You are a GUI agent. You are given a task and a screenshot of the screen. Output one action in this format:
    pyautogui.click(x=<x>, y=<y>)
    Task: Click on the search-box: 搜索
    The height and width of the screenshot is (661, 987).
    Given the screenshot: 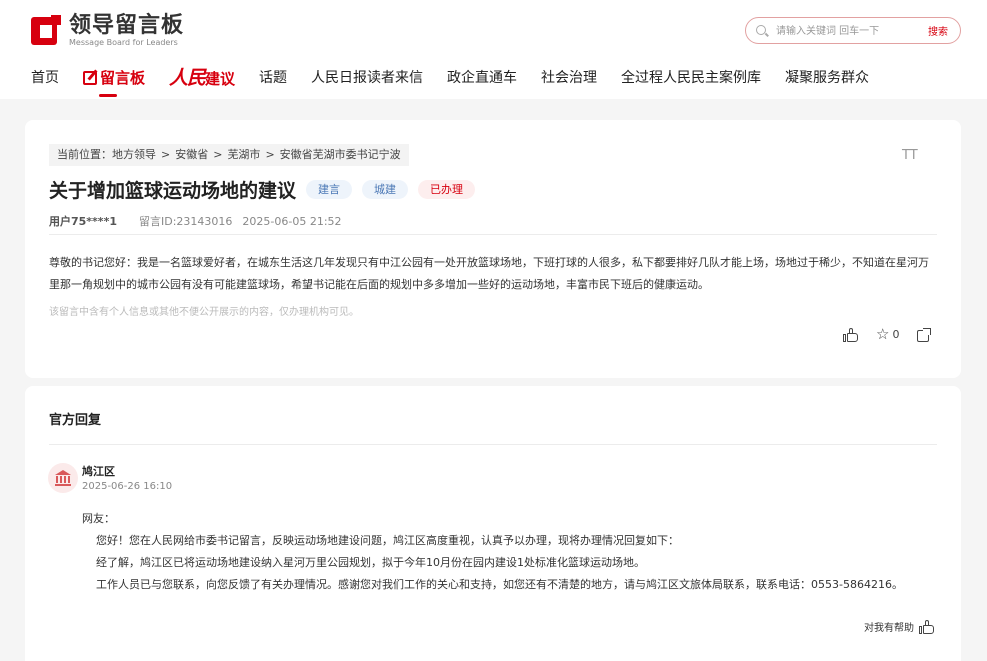 What is the action you would take?
    pyautogui.click(x=853, y=30)
    